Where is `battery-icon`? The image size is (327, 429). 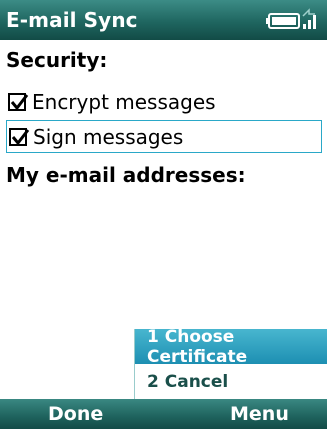
battery-icon is located at coordinates (291, 18).